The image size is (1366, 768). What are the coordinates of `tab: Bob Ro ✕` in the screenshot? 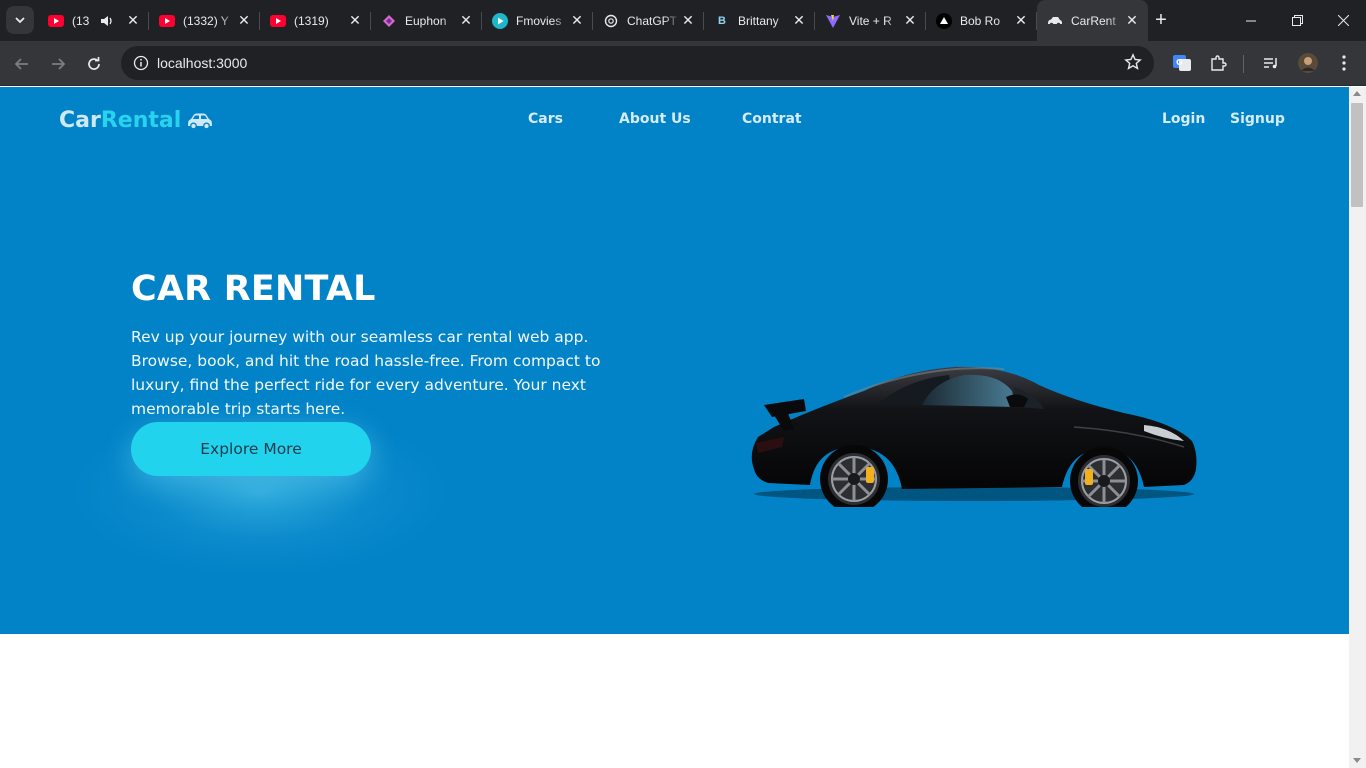 It's located at (981, 20).